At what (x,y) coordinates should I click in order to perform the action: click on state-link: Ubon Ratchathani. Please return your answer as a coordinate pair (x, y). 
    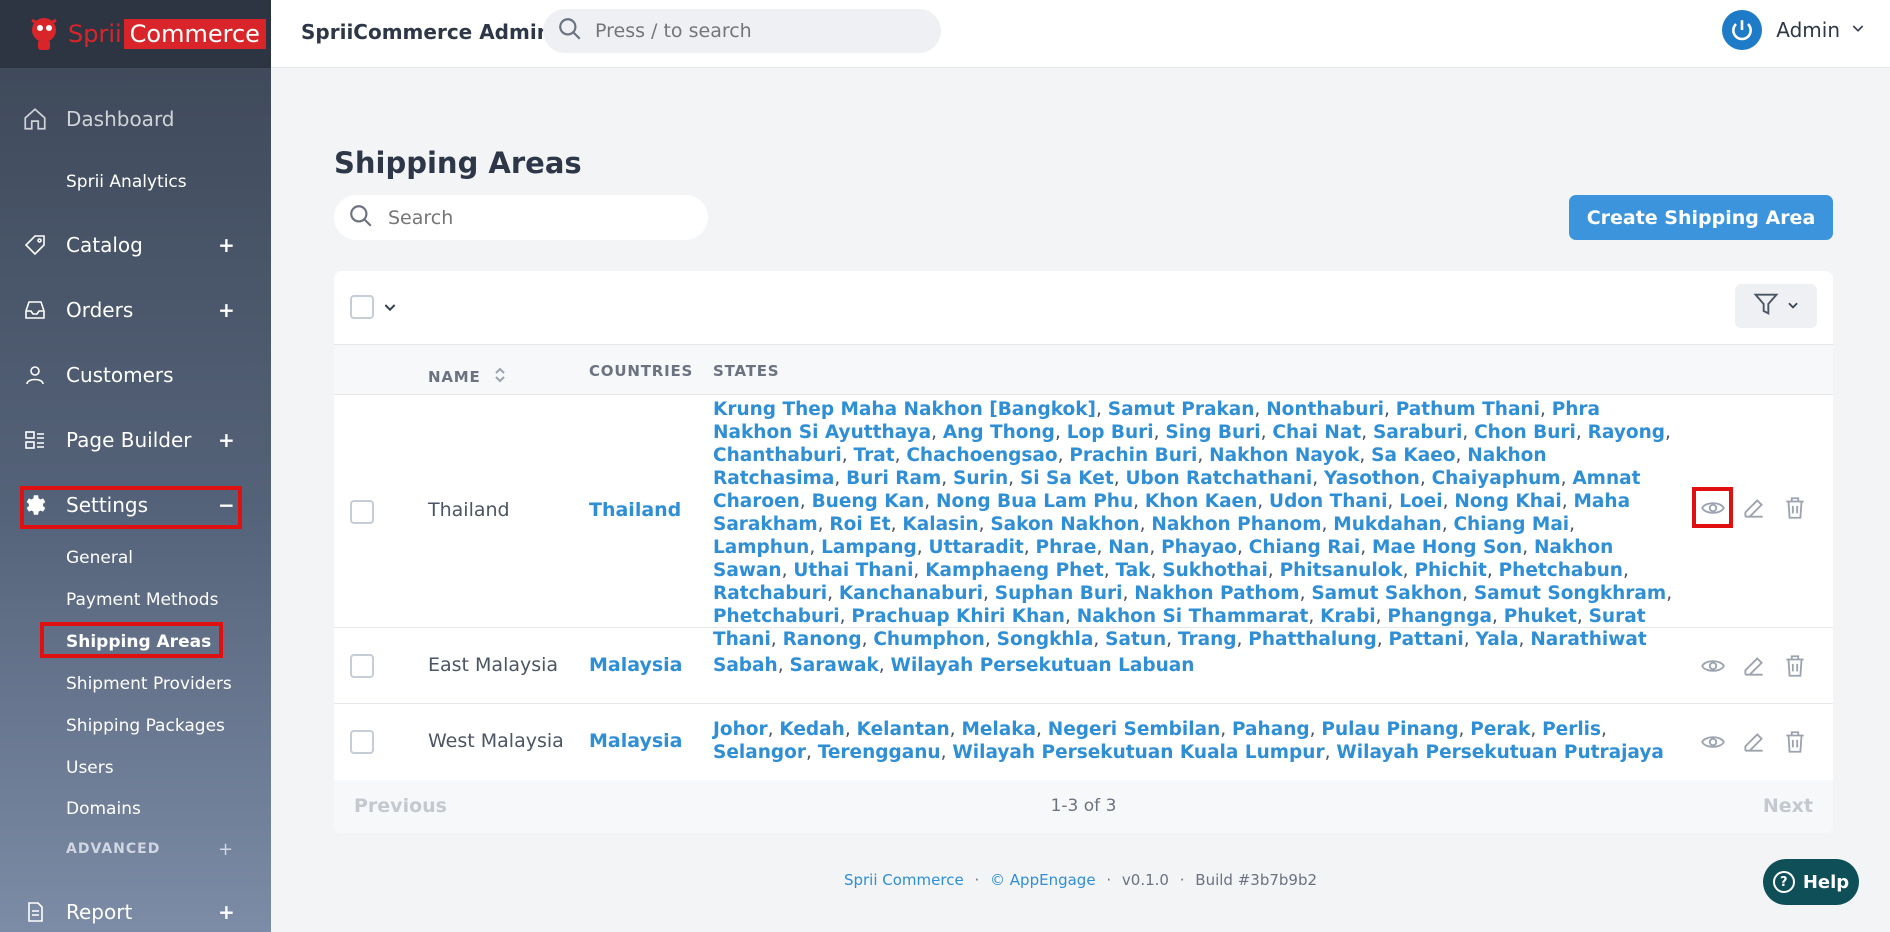
    Looking at the image, I should click on (1218, 478).